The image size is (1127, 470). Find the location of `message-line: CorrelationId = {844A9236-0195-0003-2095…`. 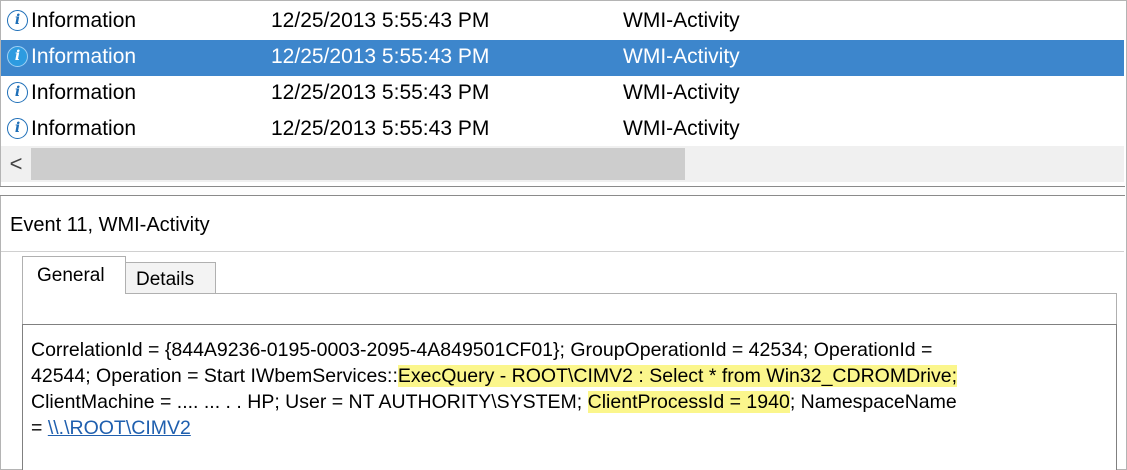

message-line: CorrelationId = {844A9236-0195-0003-2095… is located at coordinates (571, 350).